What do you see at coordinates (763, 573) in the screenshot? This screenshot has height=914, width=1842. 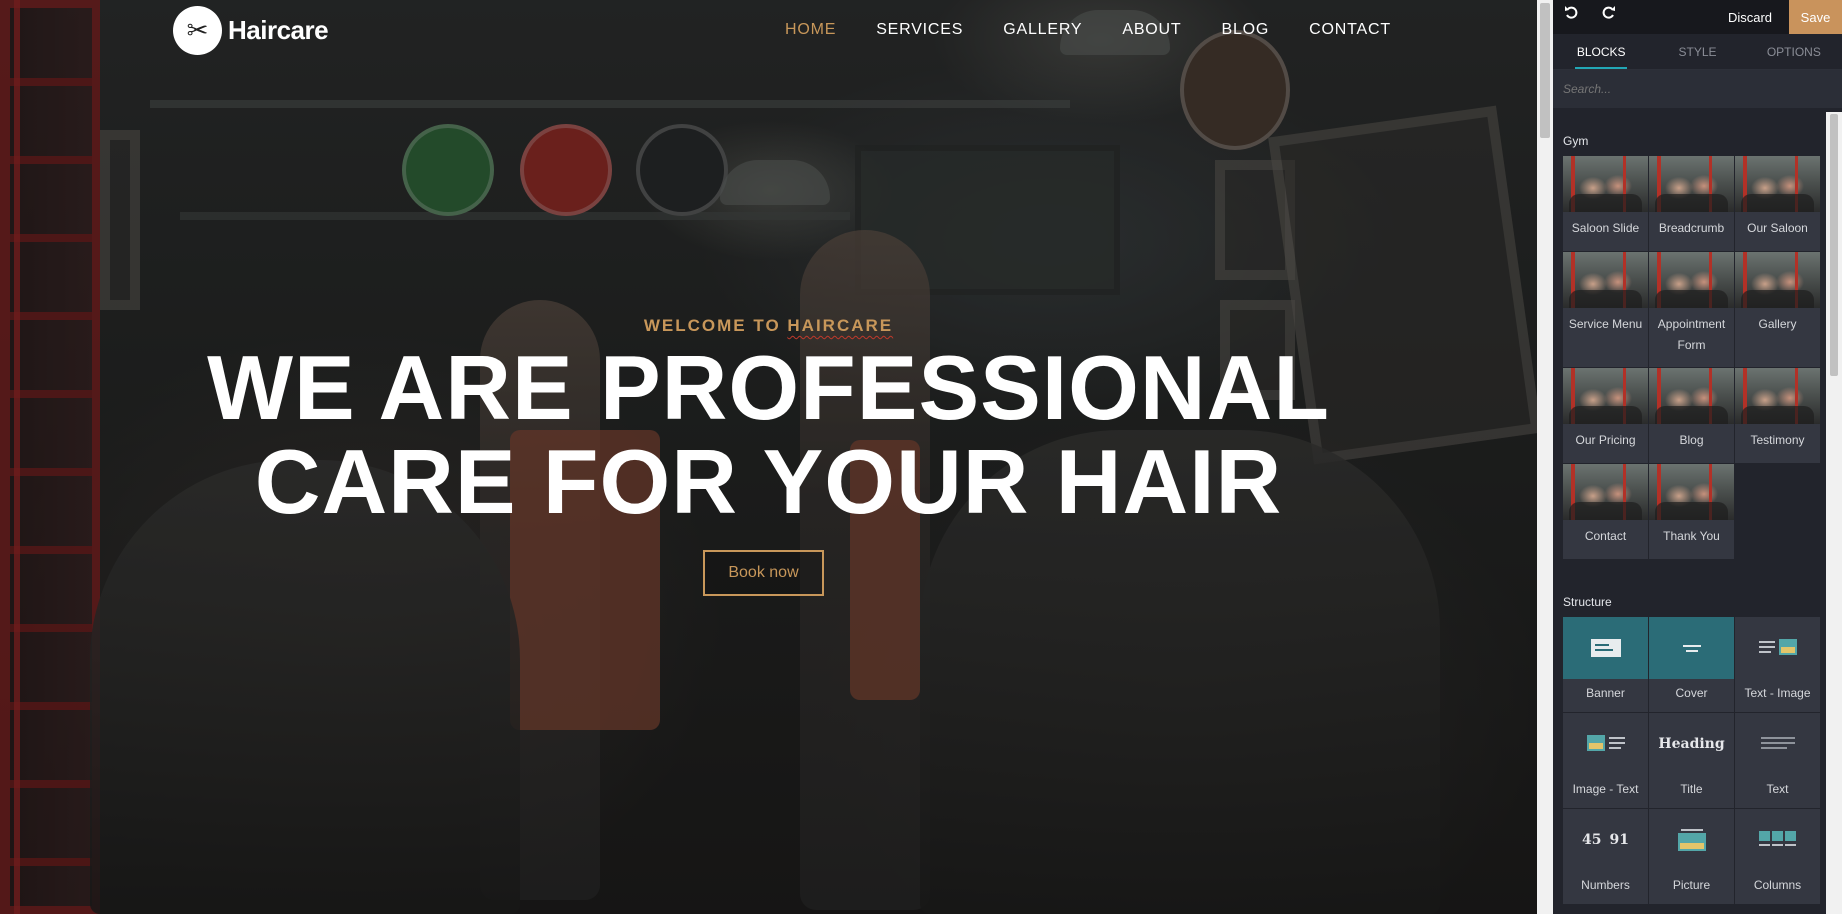 I see `book-now-button: Book now` at bounding box center [763, 573].